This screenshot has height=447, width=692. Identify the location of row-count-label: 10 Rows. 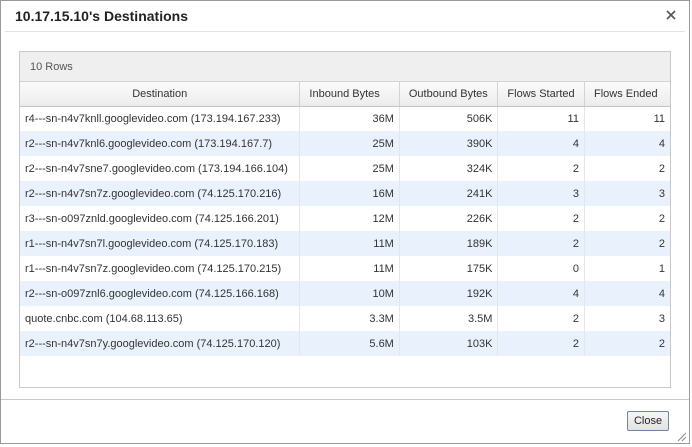
(51, 67).